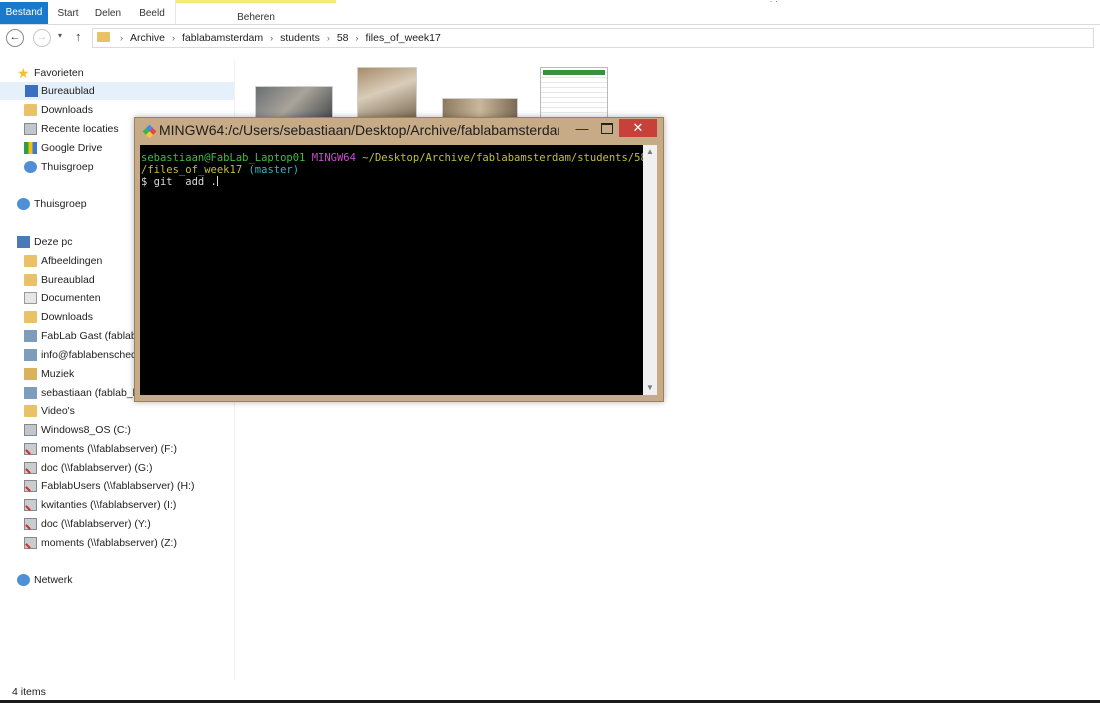 The height and width of the screenshot is (703, 1100). Describe the element at coordinates (97, 468) in the screenshot. I see `nav-label: doc (\\fablabserver) (G:)` at that location.